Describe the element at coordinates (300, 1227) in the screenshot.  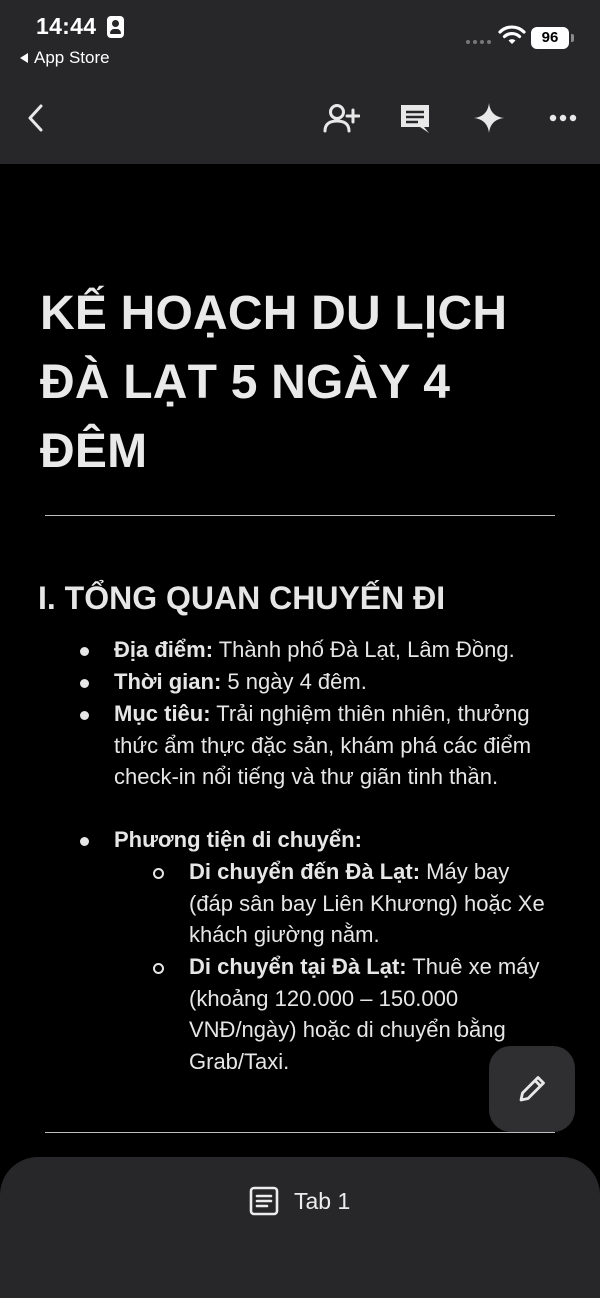
I see `bottom-tab-bar: Tab 1` at that location.